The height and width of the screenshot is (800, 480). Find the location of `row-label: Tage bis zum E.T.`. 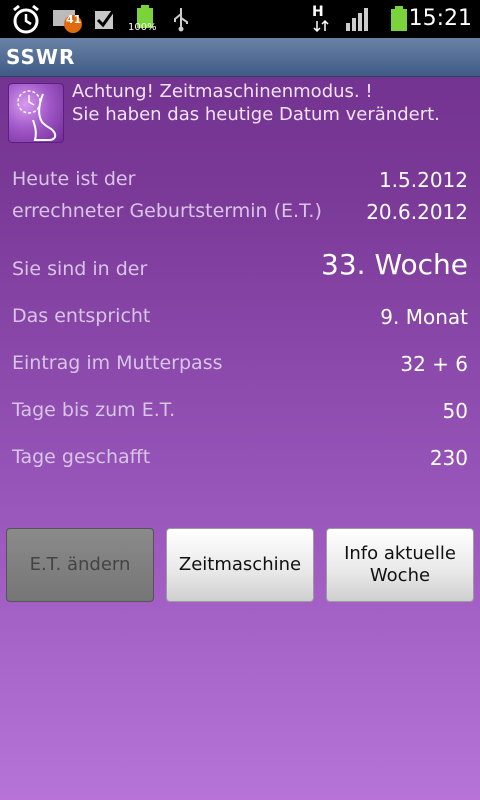

row-label: Tage bis zum E.T. is located at coordinates (94, 410).